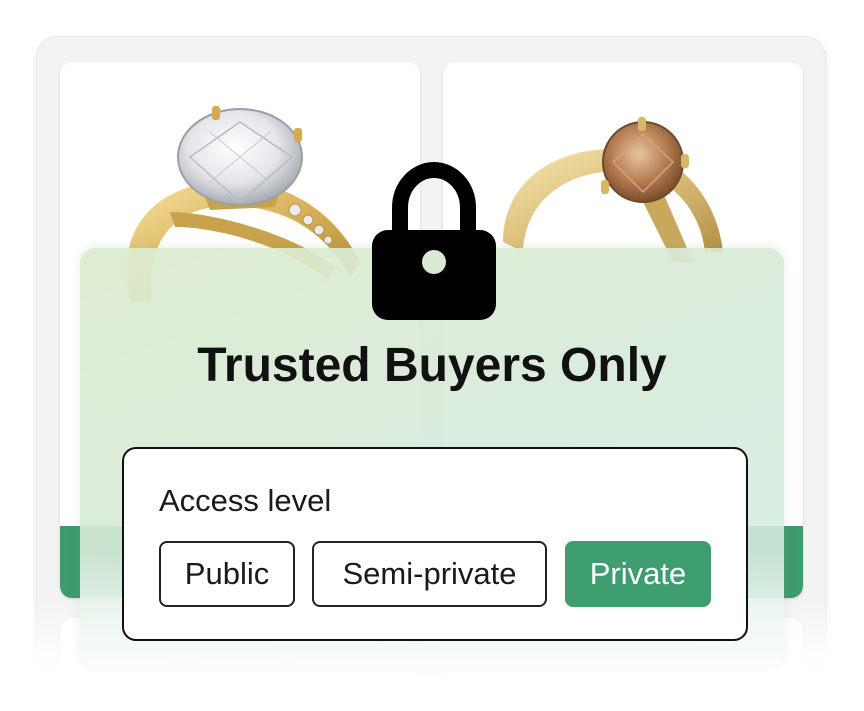  I want to click on lock-icon, so click(434, 241).